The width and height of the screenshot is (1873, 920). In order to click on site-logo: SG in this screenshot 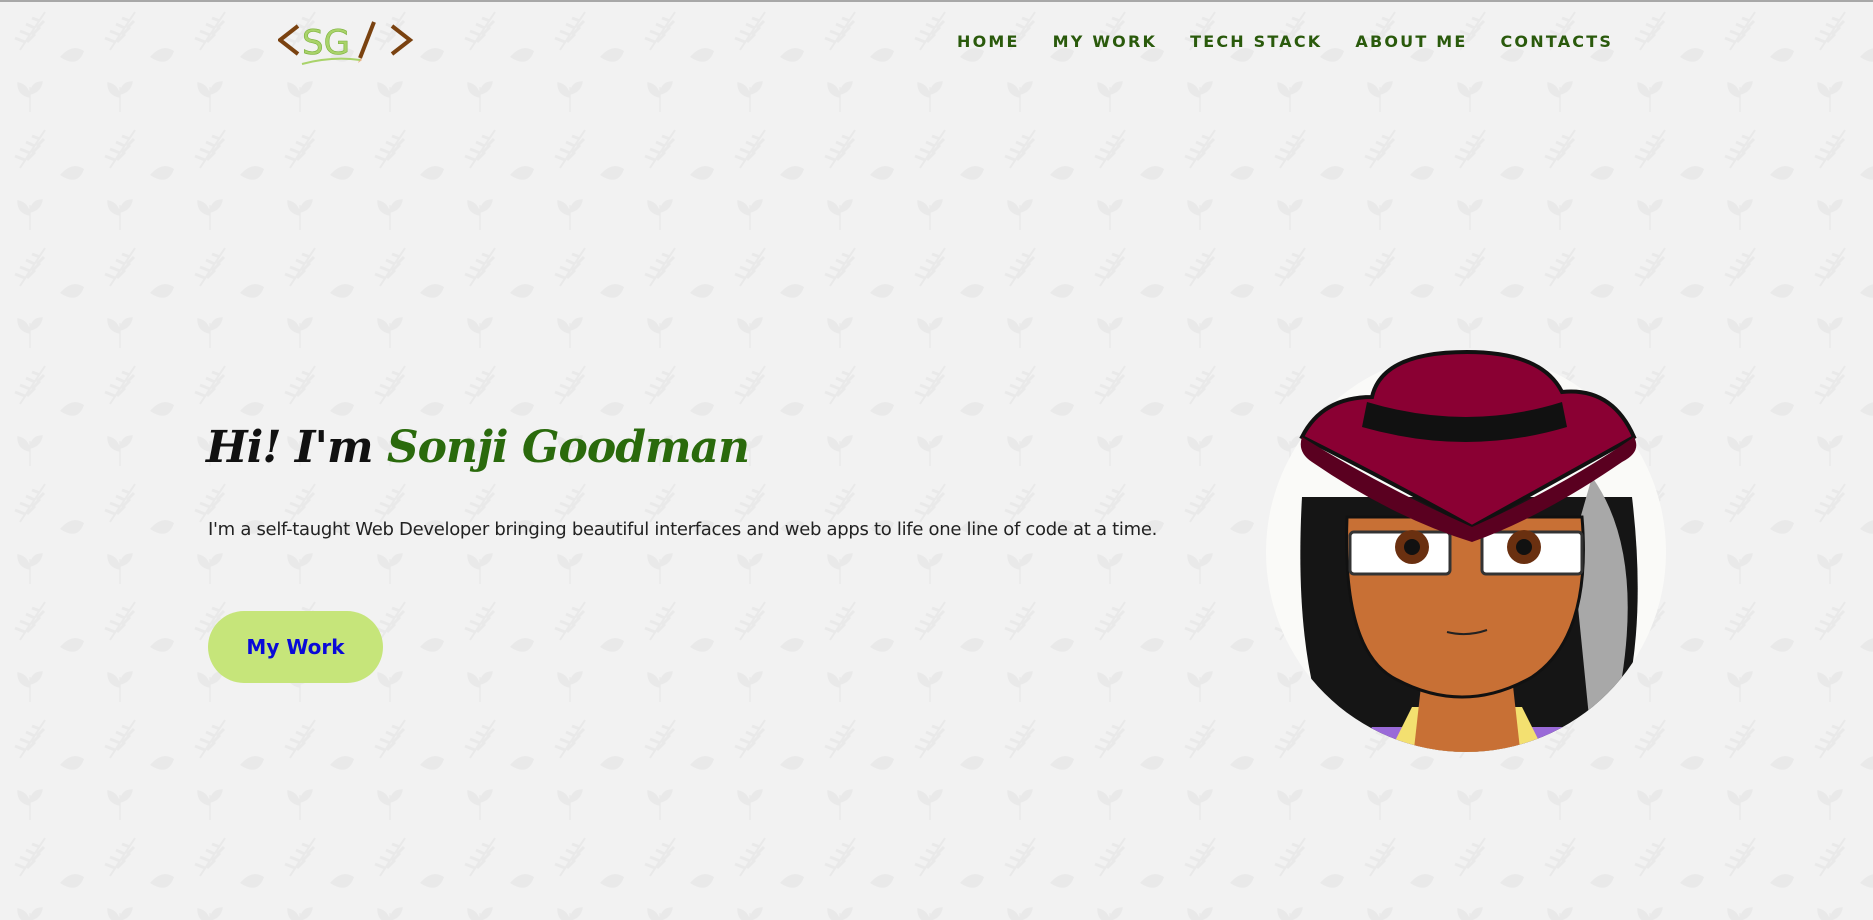, I will do `click(348, 41)`.